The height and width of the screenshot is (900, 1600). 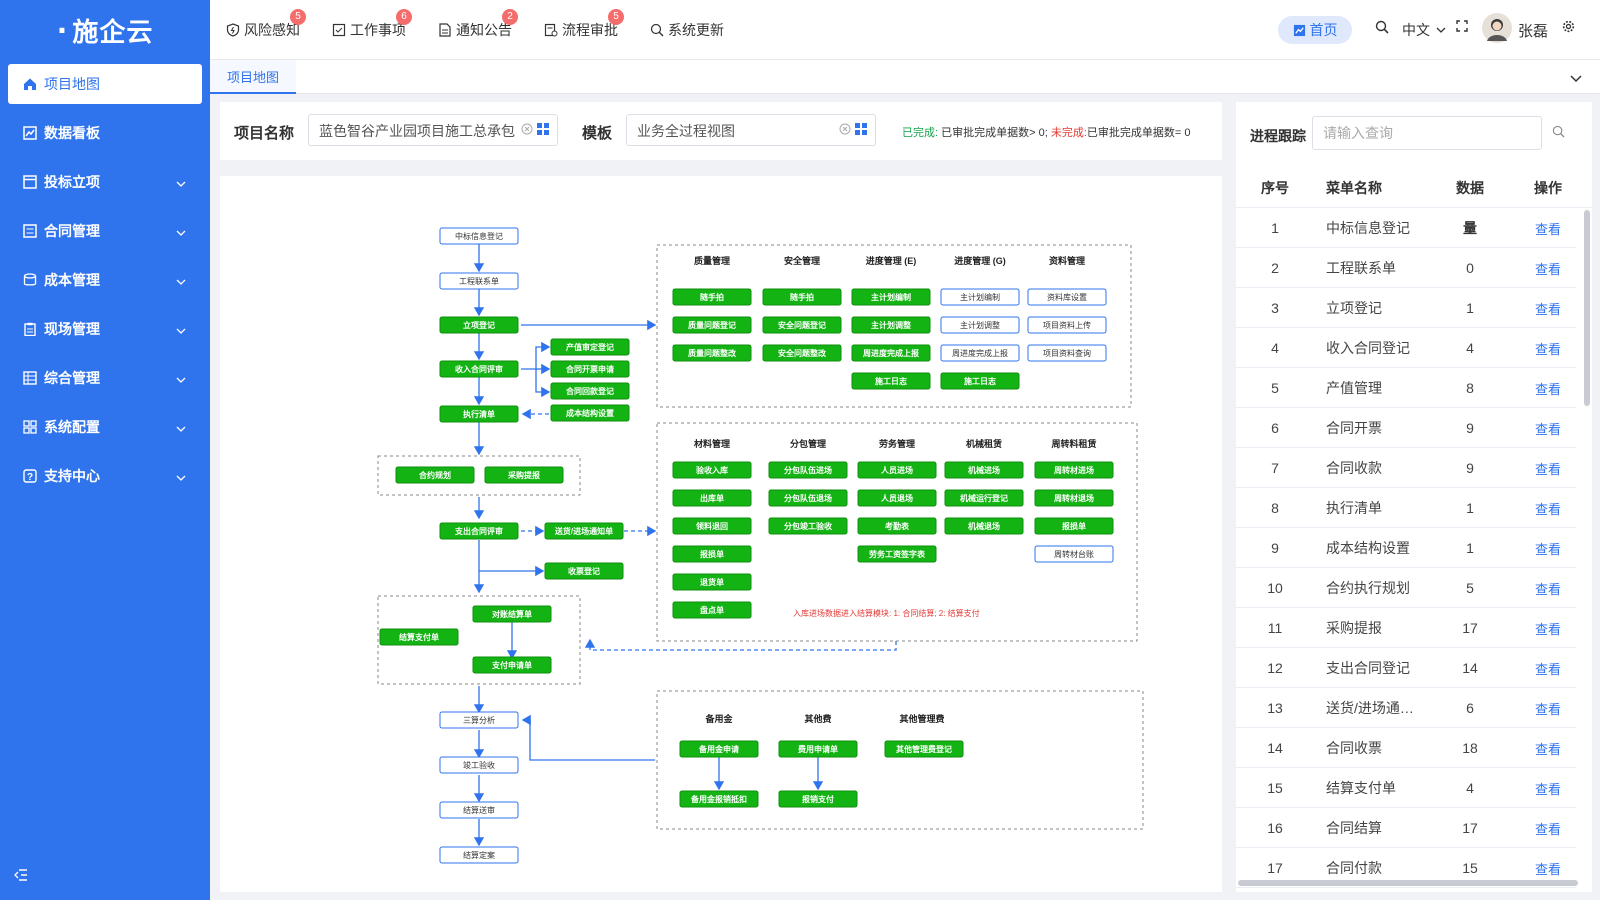 I want to click on avatar, so click(x=1497, y=28).